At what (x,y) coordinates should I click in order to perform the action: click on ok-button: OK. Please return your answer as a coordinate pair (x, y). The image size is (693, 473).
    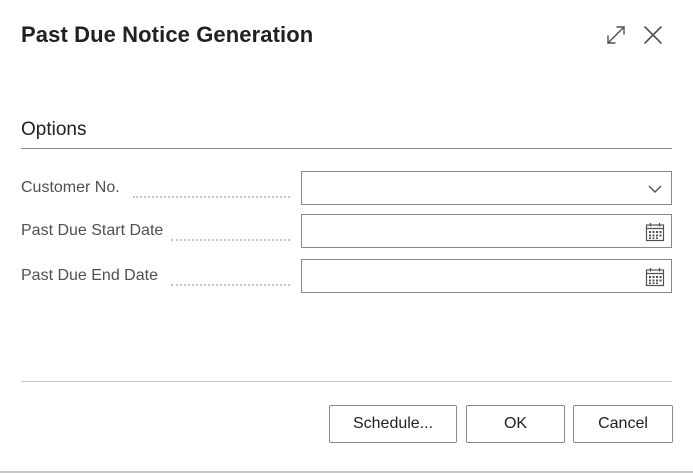
    Looking at the image, I should click on (515, 424).